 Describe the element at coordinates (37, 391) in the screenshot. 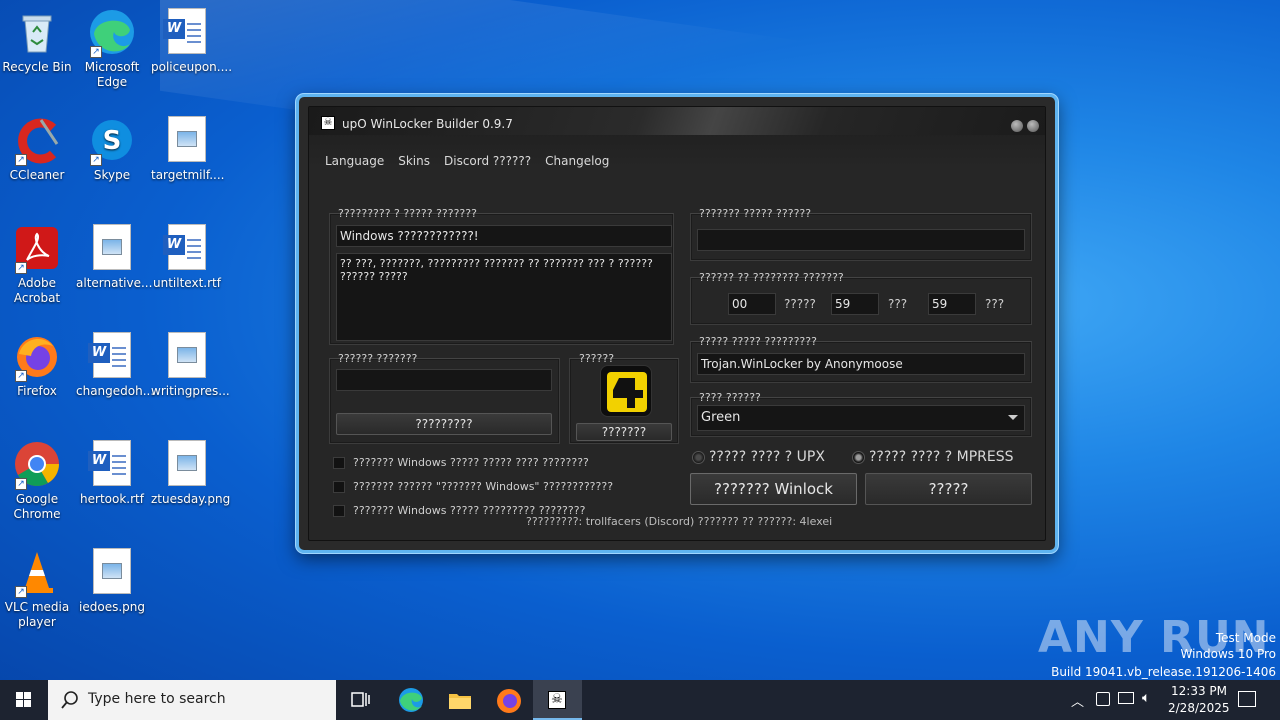

I see `icon-label: Firefox` at that location.